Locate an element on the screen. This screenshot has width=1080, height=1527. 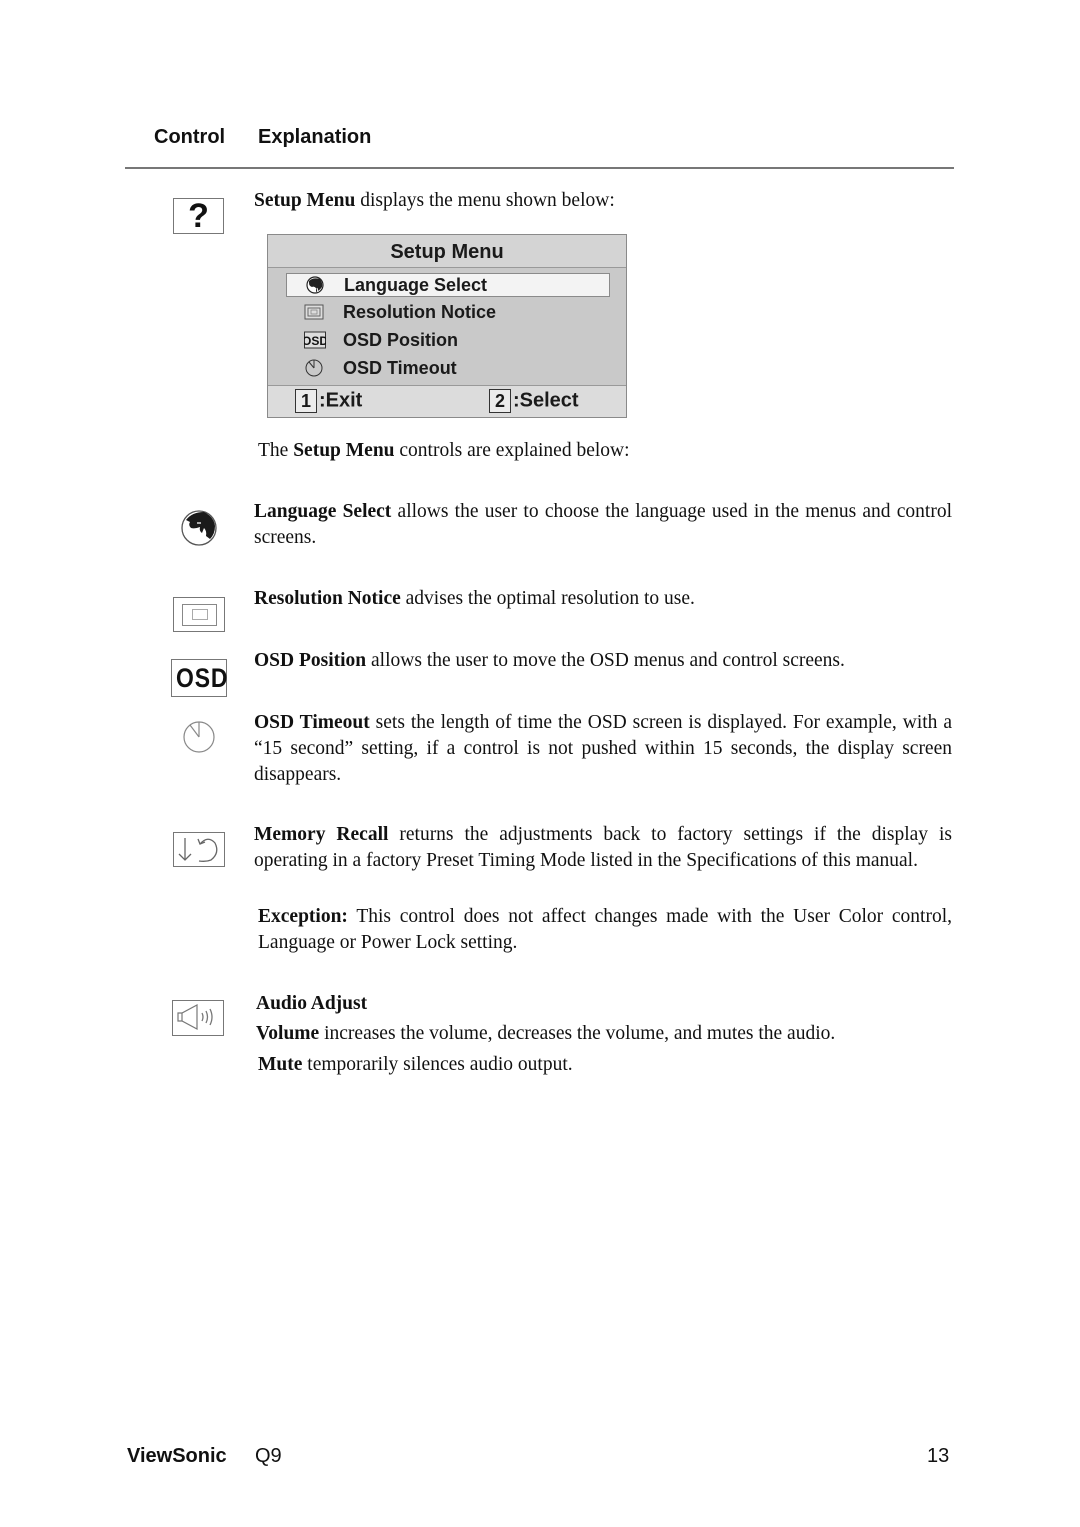
entry-title: OSD Position is located at coordinates (310, 660).